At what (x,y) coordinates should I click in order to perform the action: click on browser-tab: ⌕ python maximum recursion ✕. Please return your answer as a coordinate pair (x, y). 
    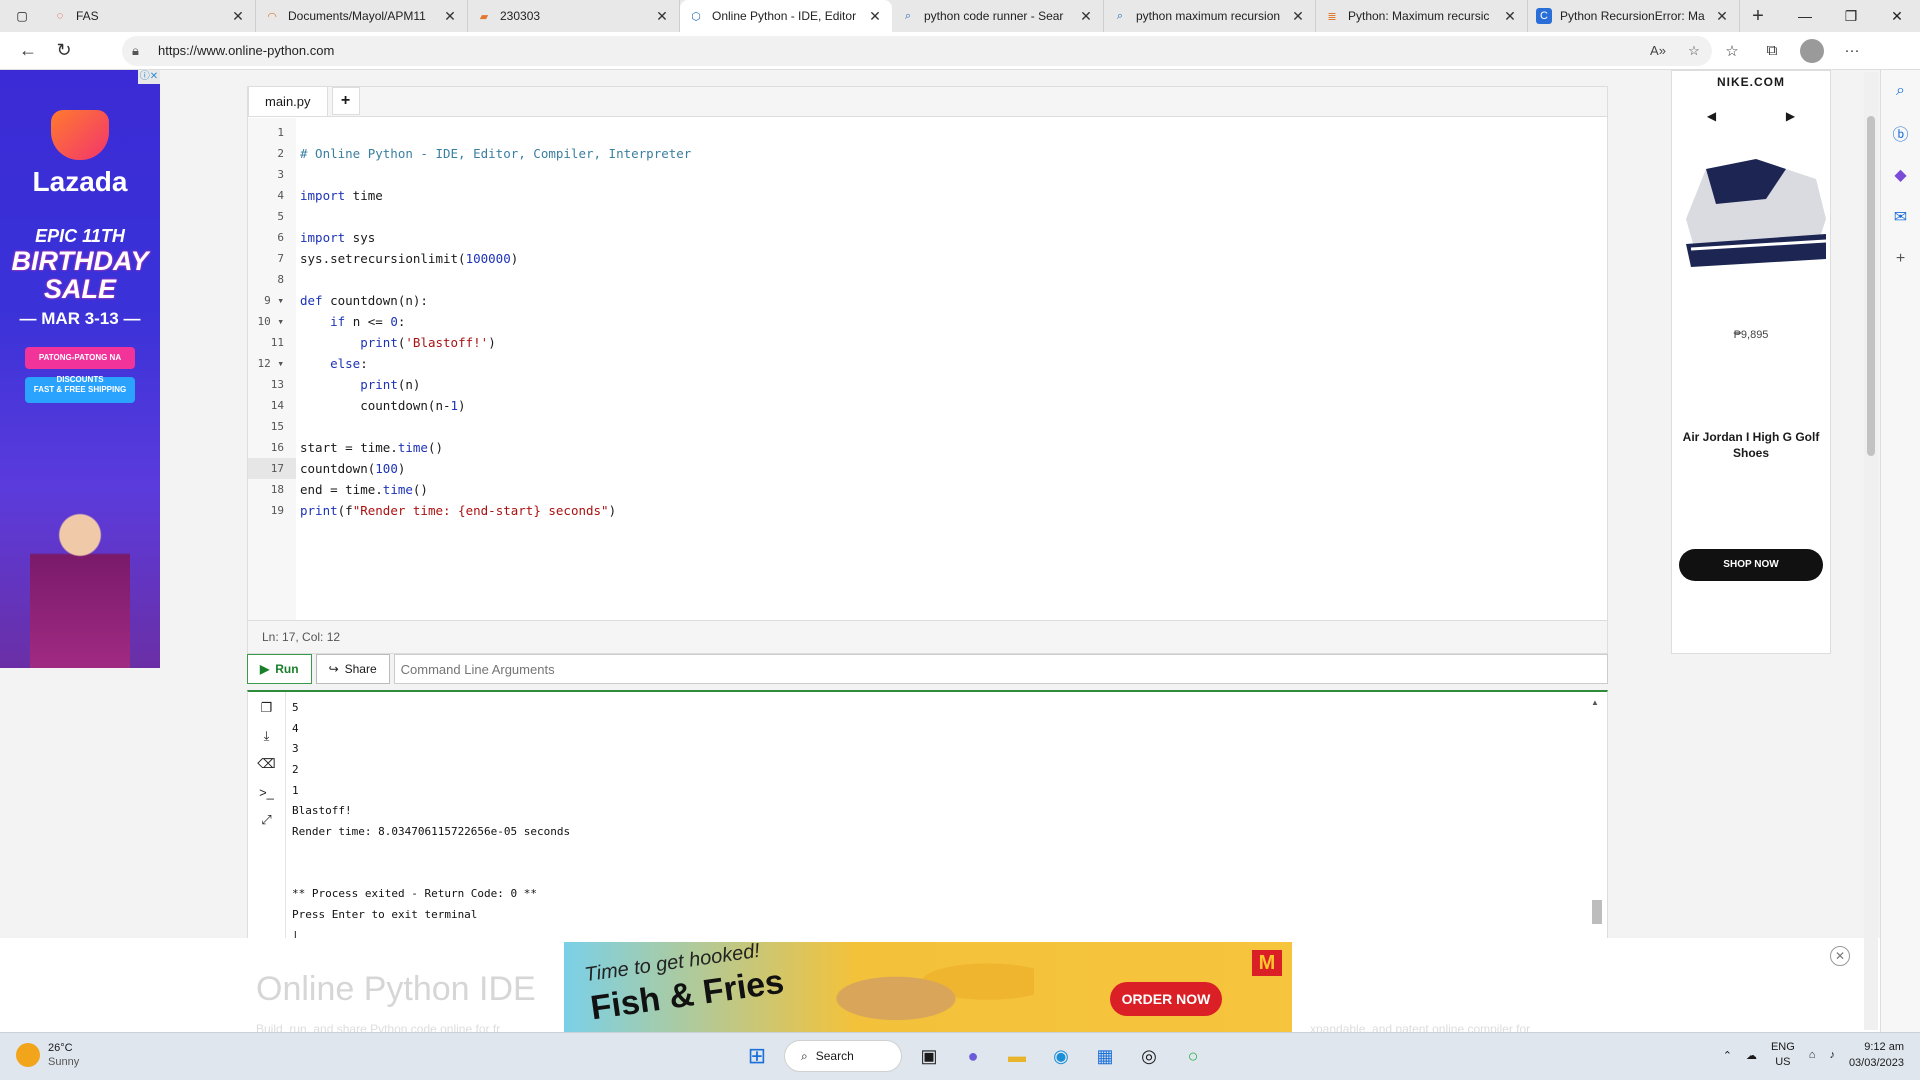
    Looking at the image, I should click on (1210, 16).